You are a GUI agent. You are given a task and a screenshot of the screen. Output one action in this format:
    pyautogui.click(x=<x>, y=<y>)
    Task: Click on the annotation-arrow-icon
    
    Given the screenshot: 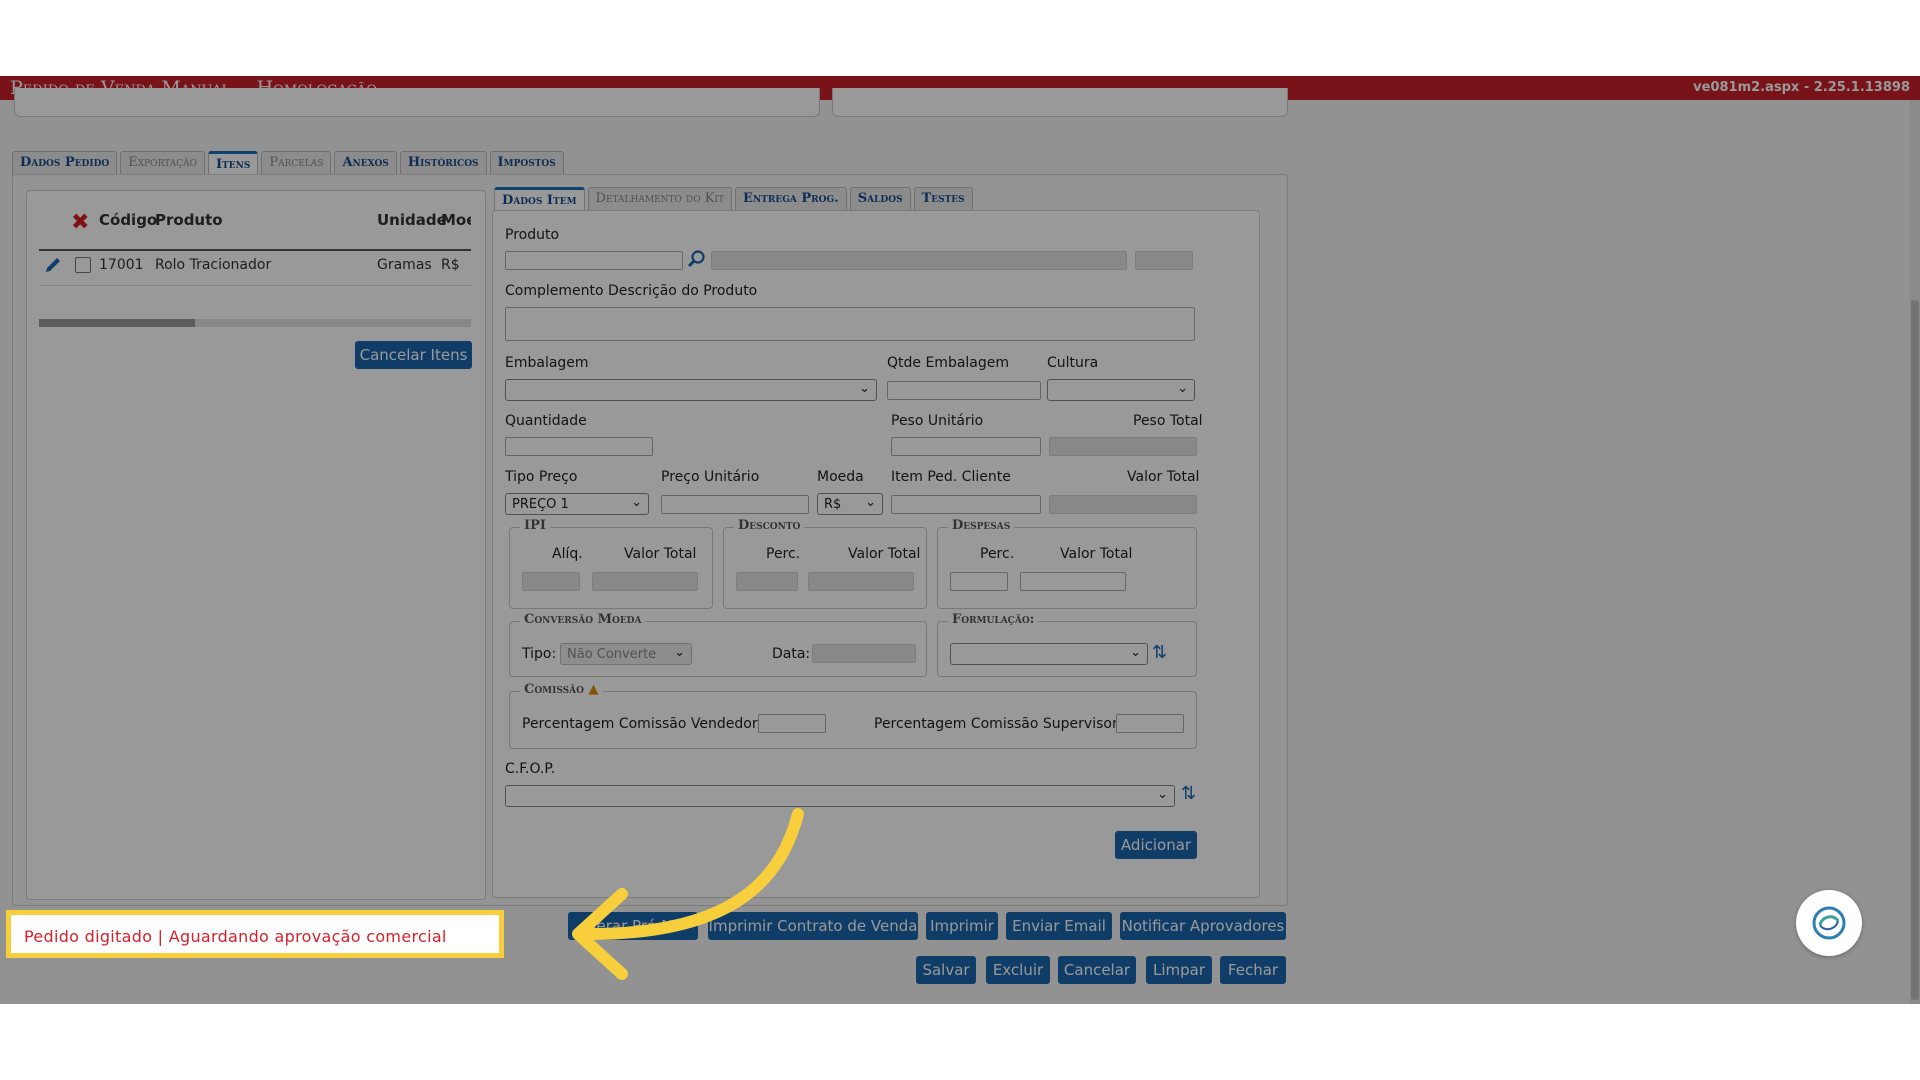 What is the action you would take?
    pyautogui.click(x=688, y=894)
    